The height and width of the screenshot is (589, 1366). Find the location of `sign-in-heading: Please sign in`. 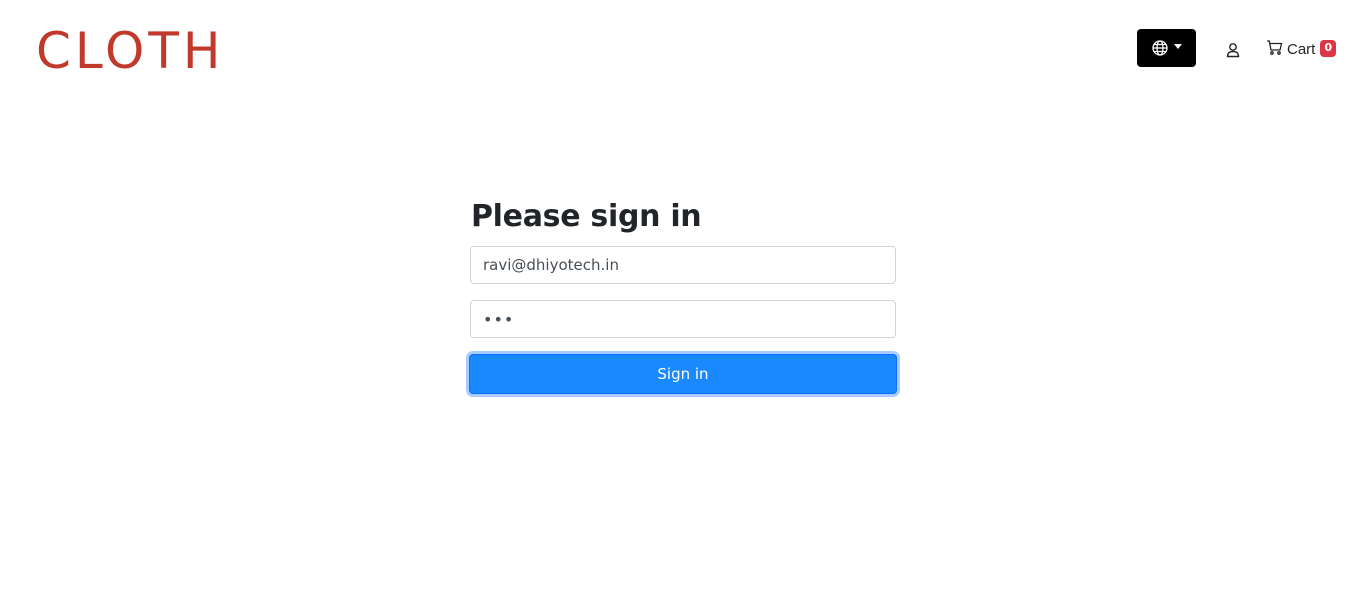

sign-in-heading: Please sign in is located at coordinates (586, 216).